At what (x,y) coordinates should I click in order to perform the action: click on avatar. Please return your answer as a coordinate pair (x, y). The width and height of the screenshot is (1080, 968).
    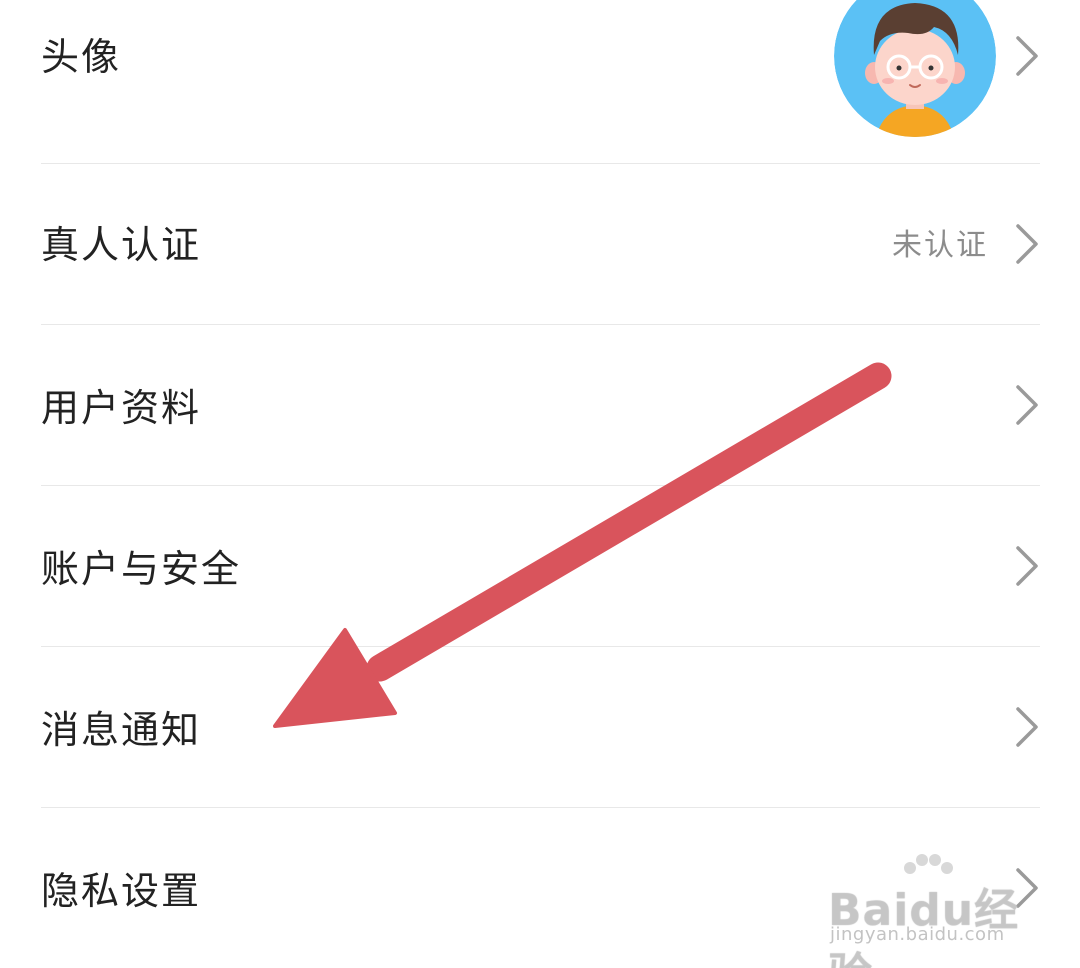
    Looking at the image, I should click on (915, 68).